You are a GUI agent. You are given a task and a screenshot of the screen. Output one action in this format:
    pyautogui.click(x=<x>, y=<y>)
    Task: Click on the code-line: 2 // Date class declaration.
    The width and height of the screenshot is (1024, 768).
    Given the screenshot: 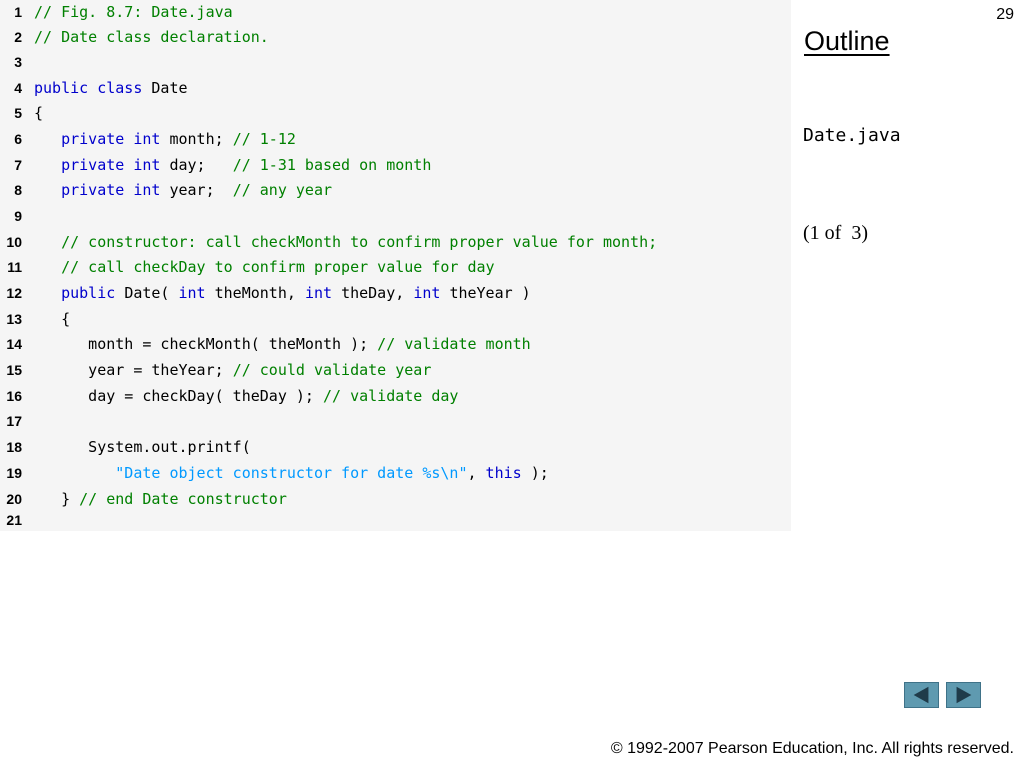 What is the action you would take?
    pyautogui.click(x=395, y=37)
    